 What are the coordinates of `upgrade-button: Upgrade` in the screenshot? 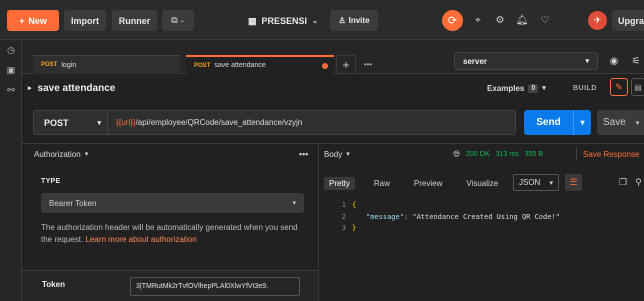 It's located at (628, 20).